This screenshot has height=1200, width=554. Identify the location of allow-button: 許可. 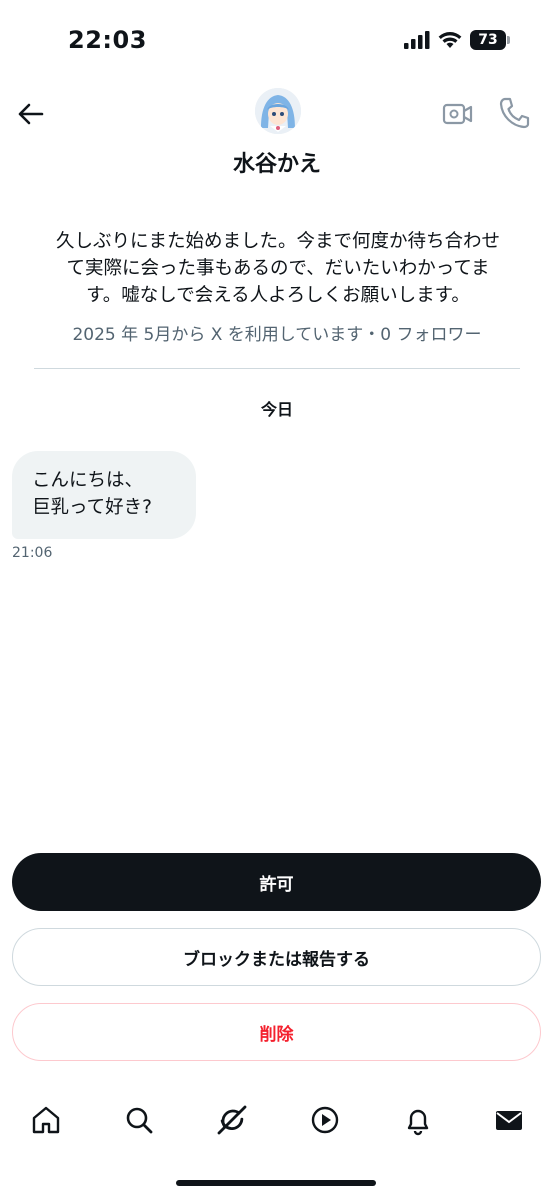
(276, 882).